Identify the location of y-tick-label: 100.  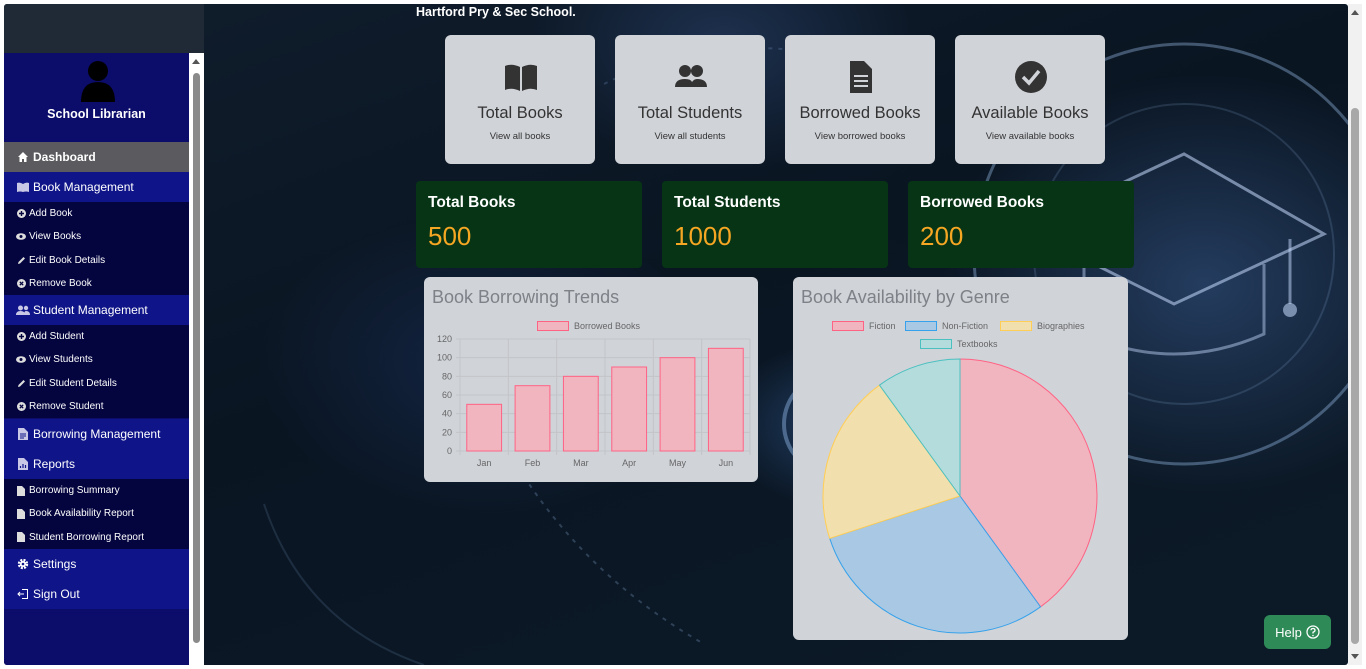
(444, 358).